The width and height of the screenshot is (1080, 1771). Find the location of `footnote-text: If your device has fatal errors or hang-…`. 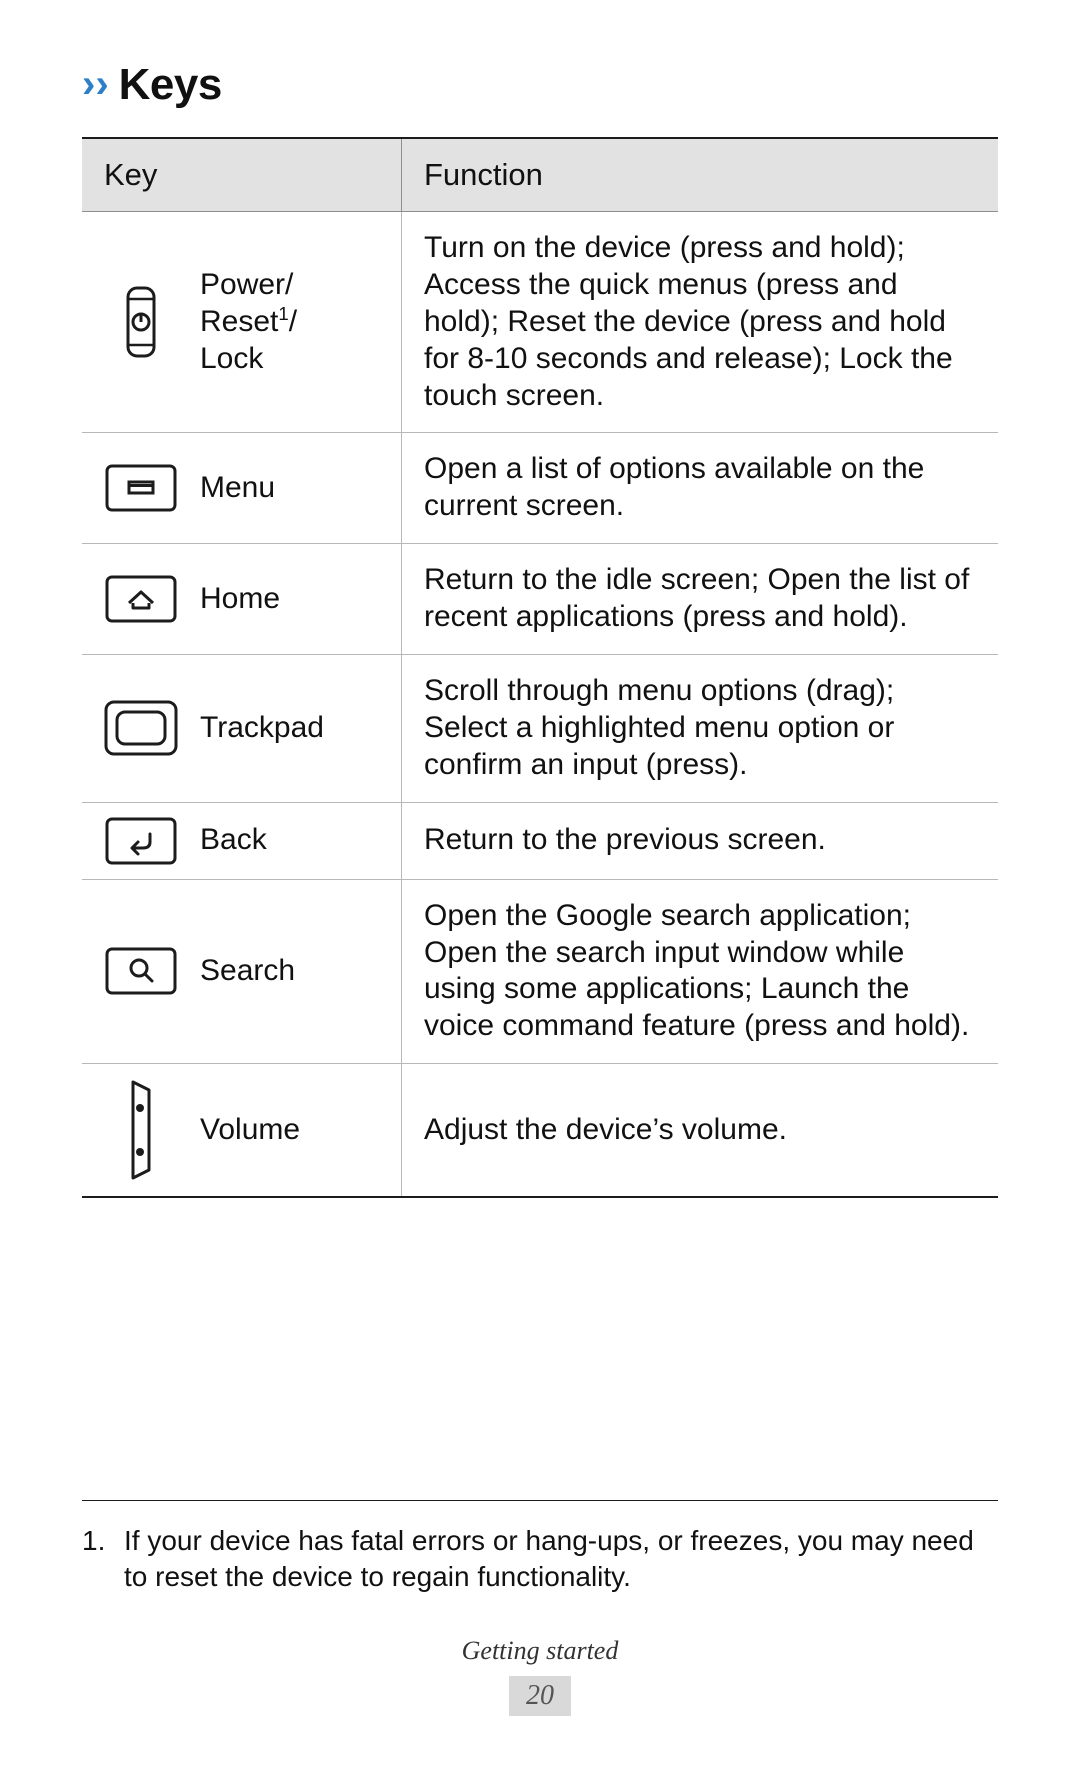

footnote-text: If your device has fatal errors or hang-… is located at coordinates (549, 1559).